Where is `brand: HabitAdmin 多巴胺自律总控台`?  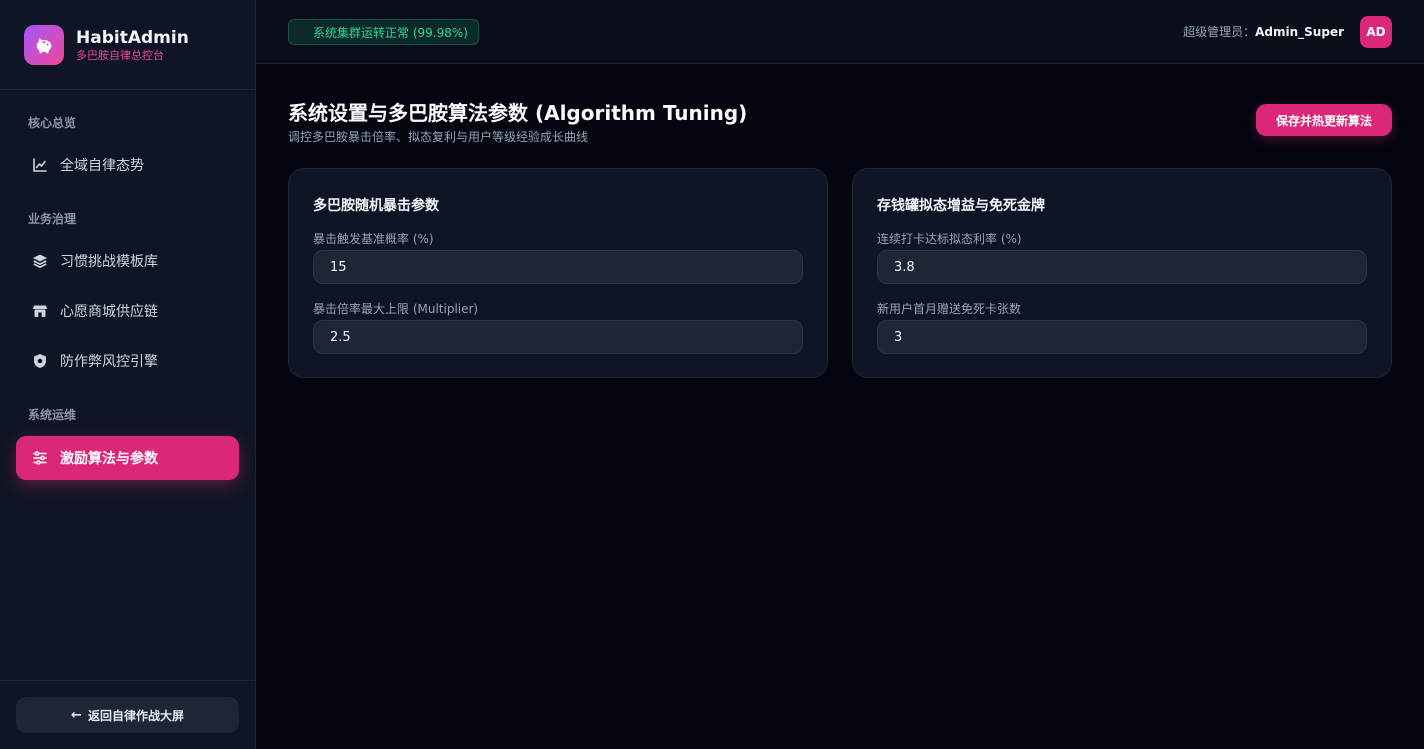
brand: HabitAdmin 多巴胺自律总控台 is located at coordinates (106, 45).